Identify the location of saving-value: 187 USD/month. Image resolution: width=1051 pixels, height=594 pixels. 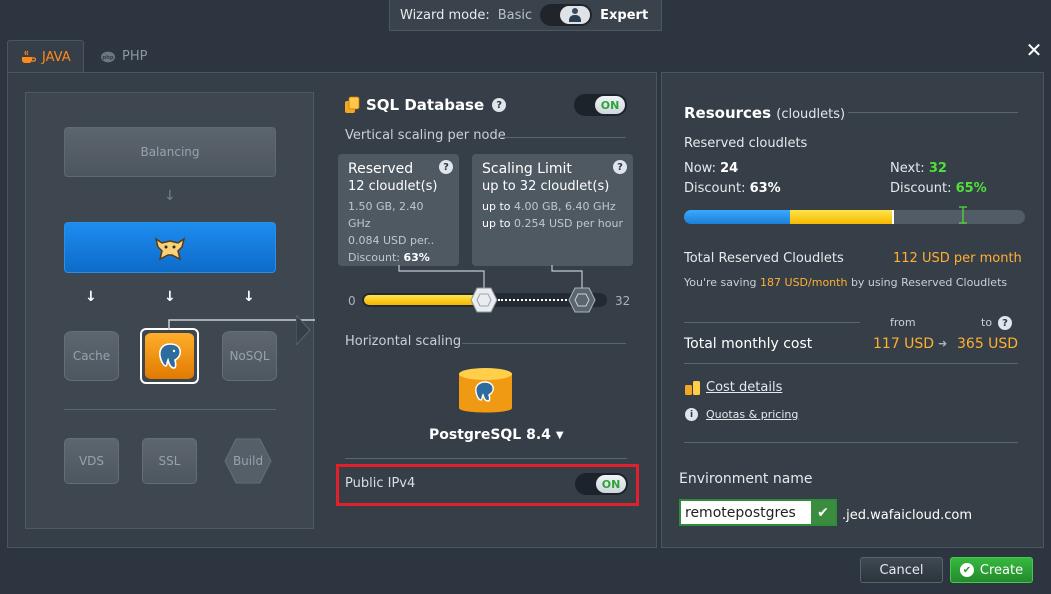
(804, 282).